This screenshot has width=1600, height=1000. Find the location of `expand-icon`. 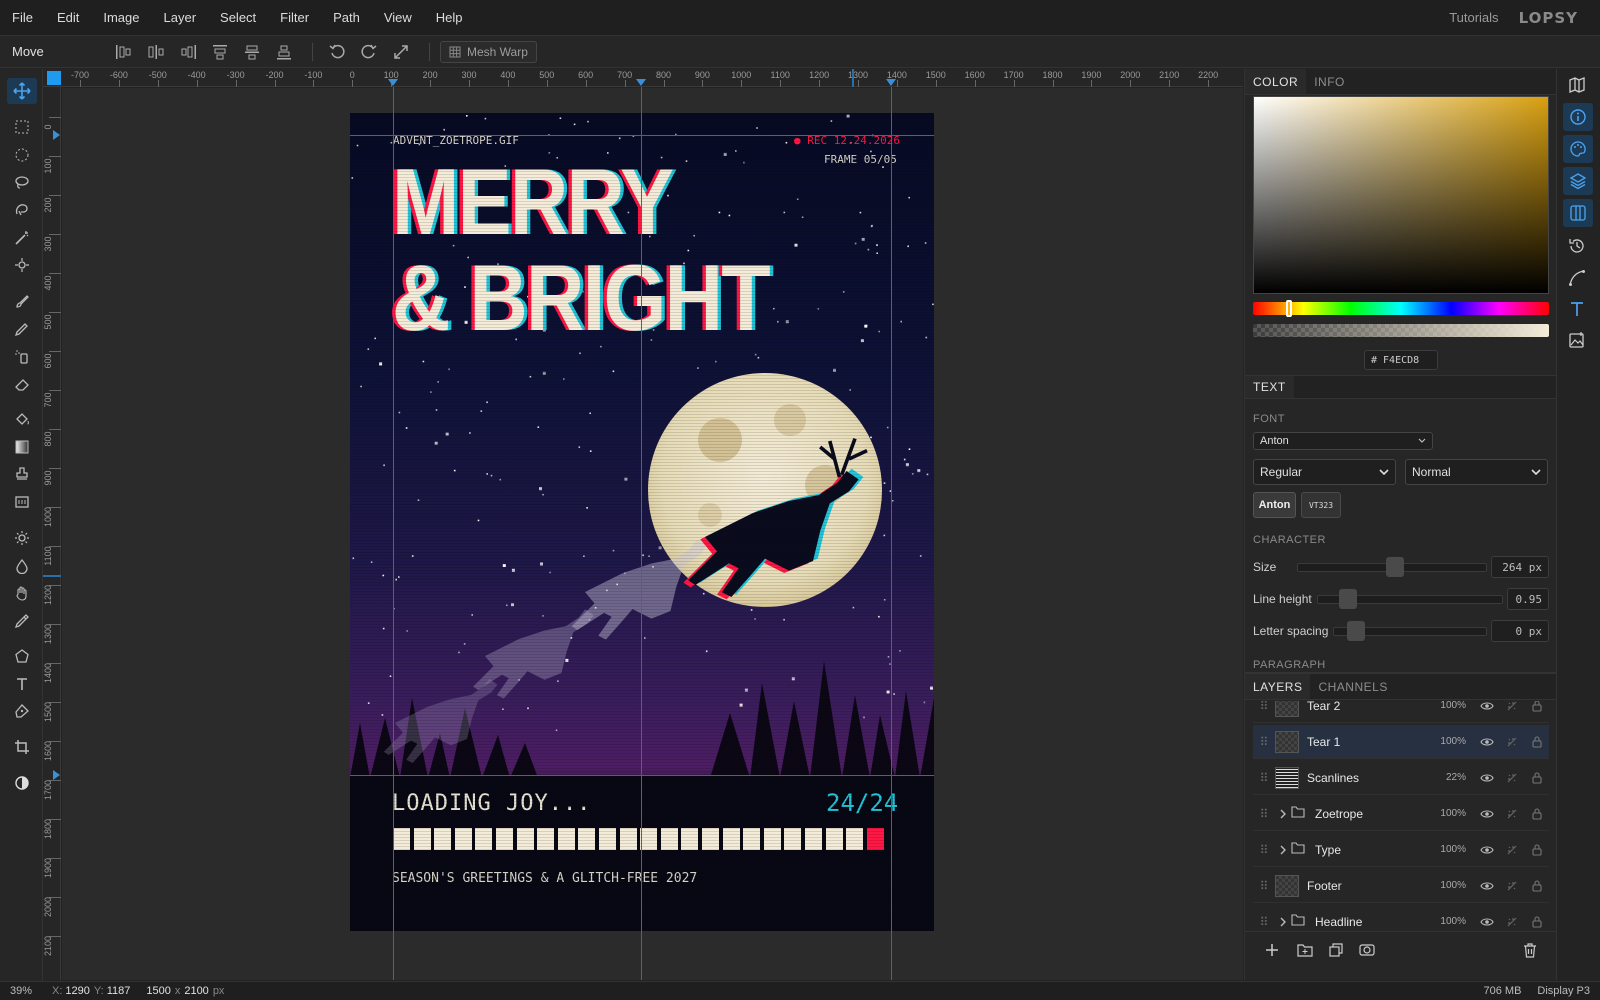

expand-icon is located at coordinates (401, 52).